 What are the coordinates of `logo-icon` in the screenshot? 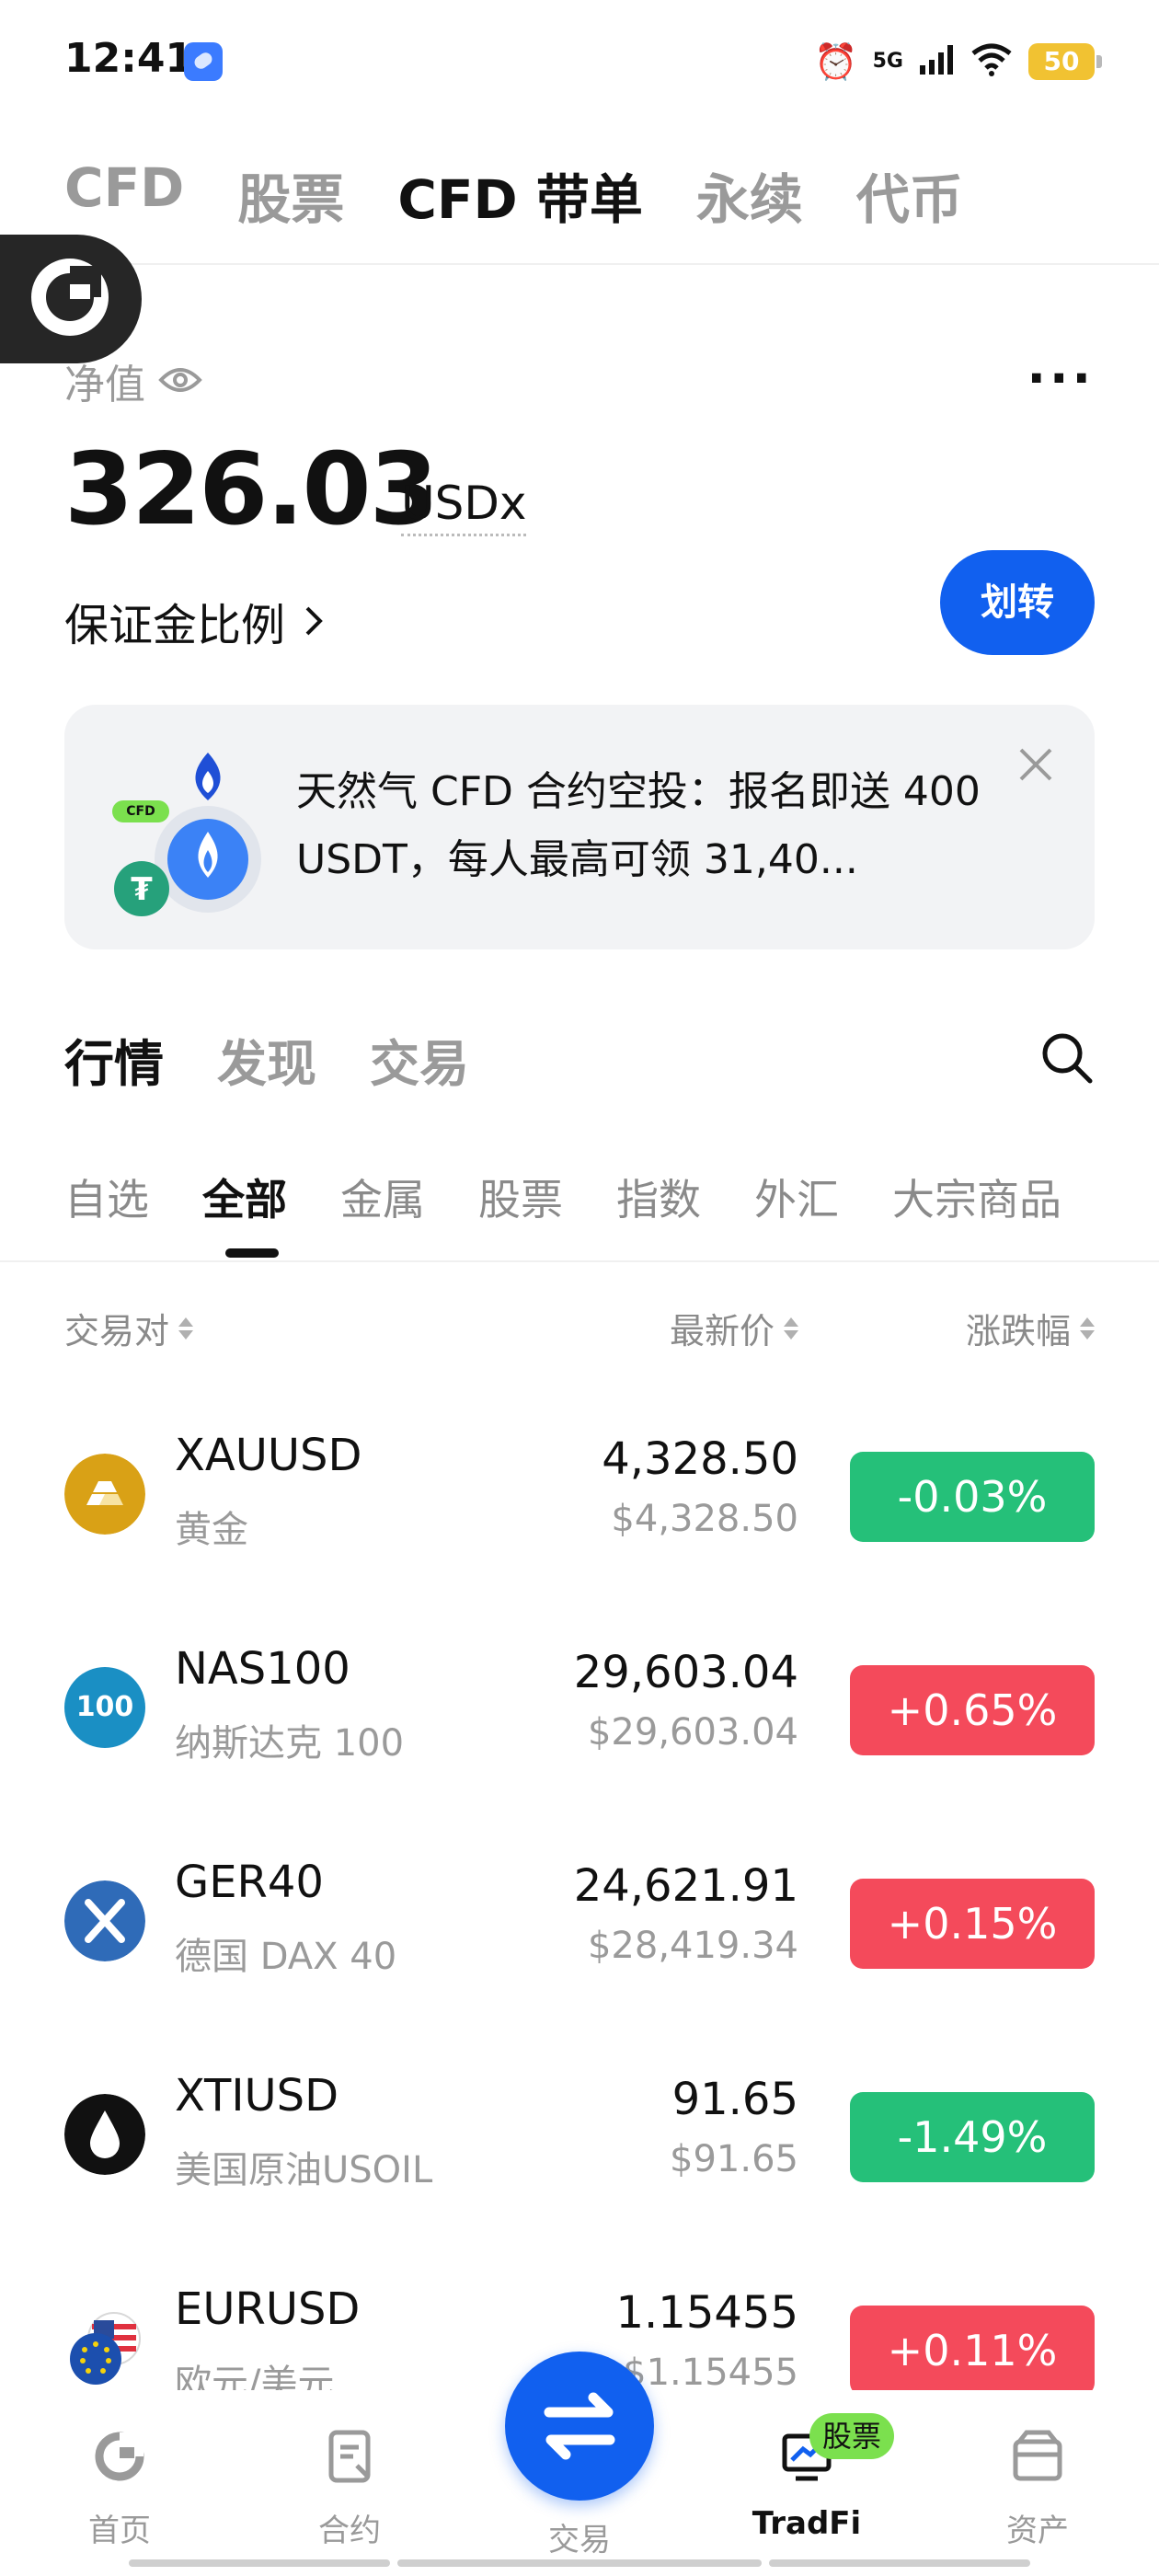 It's located at (70, 297).